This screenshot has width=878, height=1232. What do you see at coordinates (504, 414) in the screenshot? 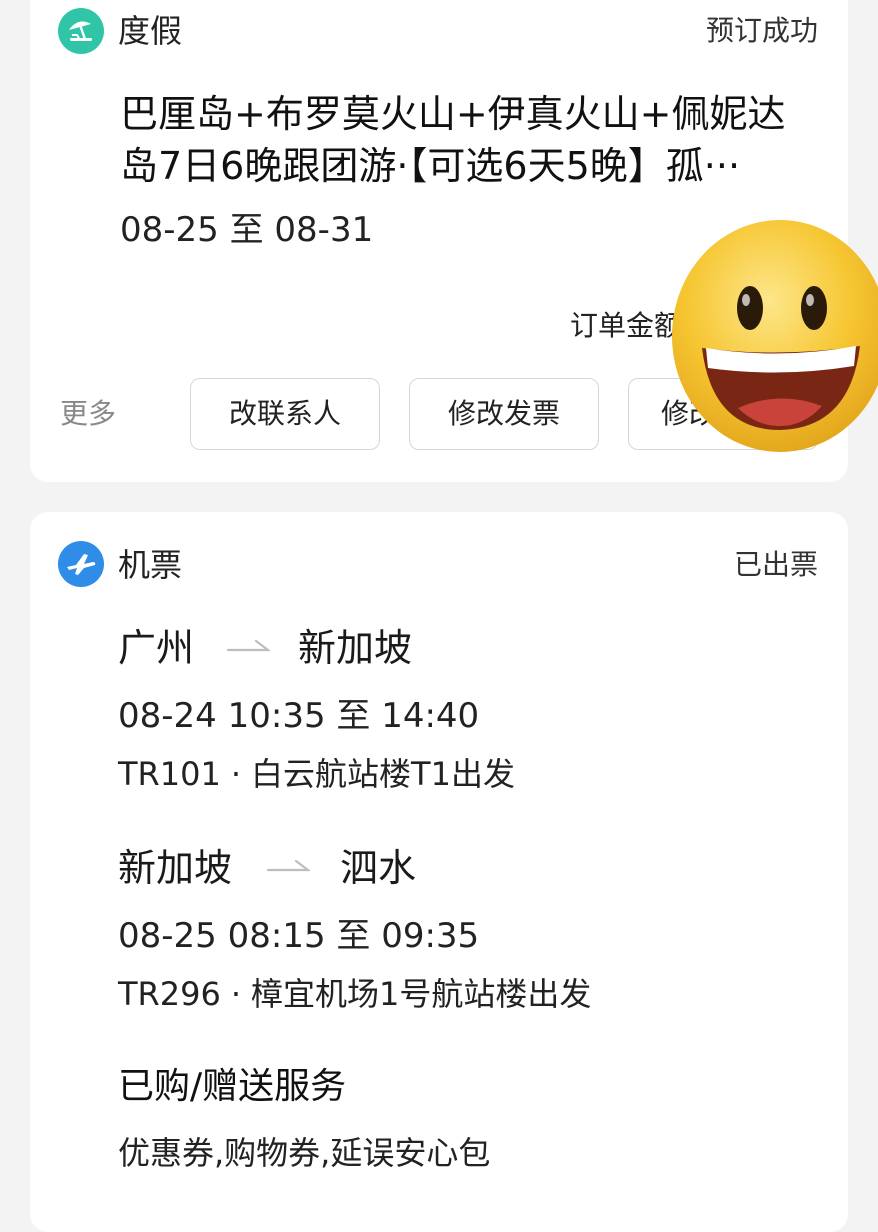
I see `edit-invoice-button: 修改发票` at bounding box center [504, 414].